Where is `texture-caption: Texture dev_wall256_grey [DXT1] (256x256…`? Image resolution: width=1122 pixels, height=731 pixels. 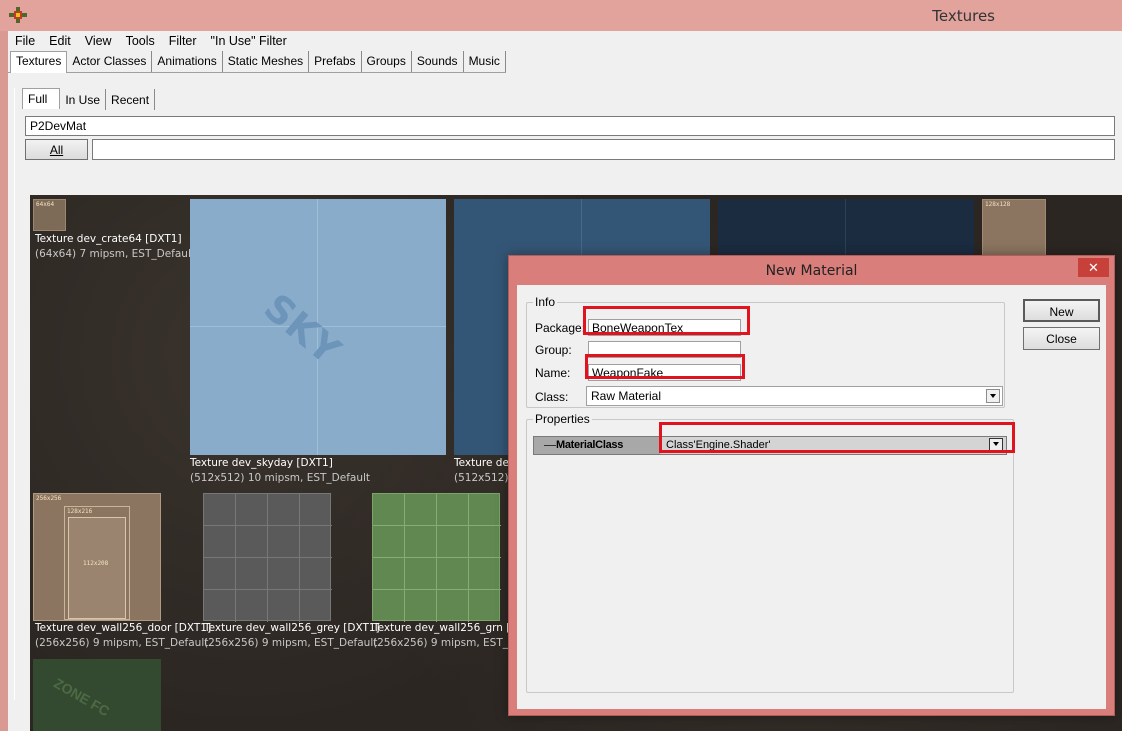
texture-caption: Texture dev_wall256_grey [DXT1] (256x256… is located at coordinates (292, 636).